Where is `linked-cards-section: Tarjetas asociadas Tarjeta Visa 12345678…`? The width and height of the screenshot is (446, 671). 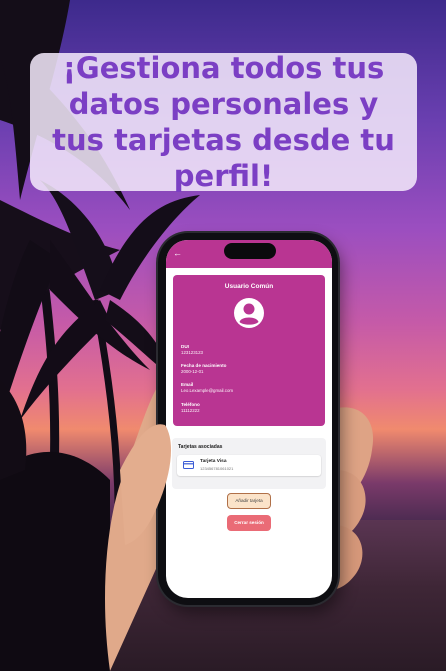
linked-cards-section: Tarjetas asociadas Tarjeta Visa 12345678… is located at coordinates (249, 463).